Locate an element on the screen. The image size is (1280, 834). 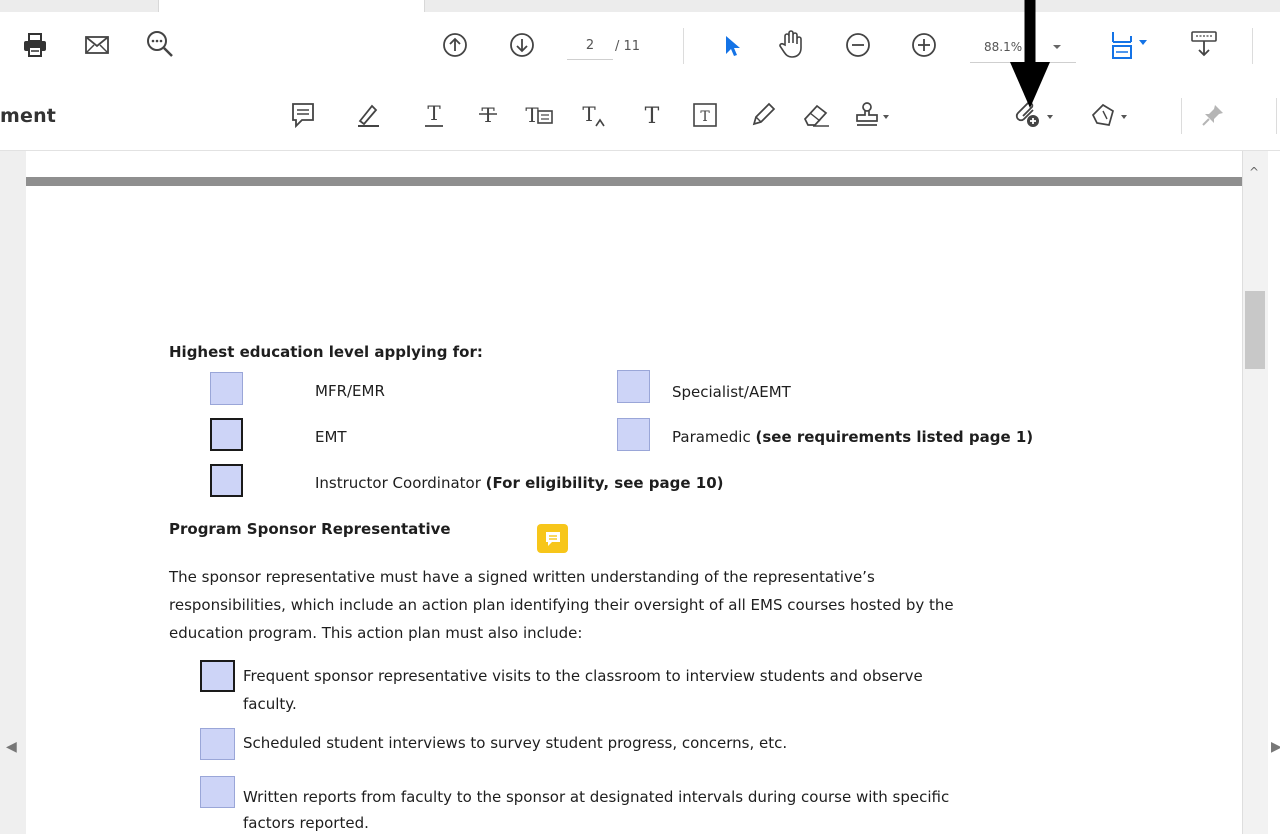
sponsor-heading: Program Sponsor Representative is located at coordinates (310, 529).